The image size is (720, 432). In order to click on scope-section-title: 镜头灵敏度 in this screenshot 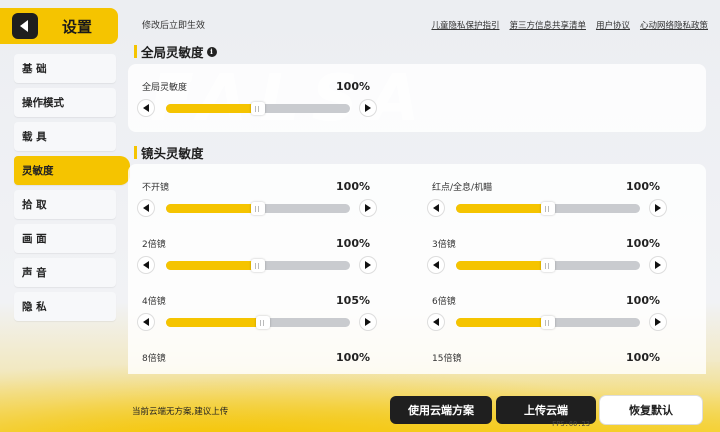, I will do `click(169, 152)`.